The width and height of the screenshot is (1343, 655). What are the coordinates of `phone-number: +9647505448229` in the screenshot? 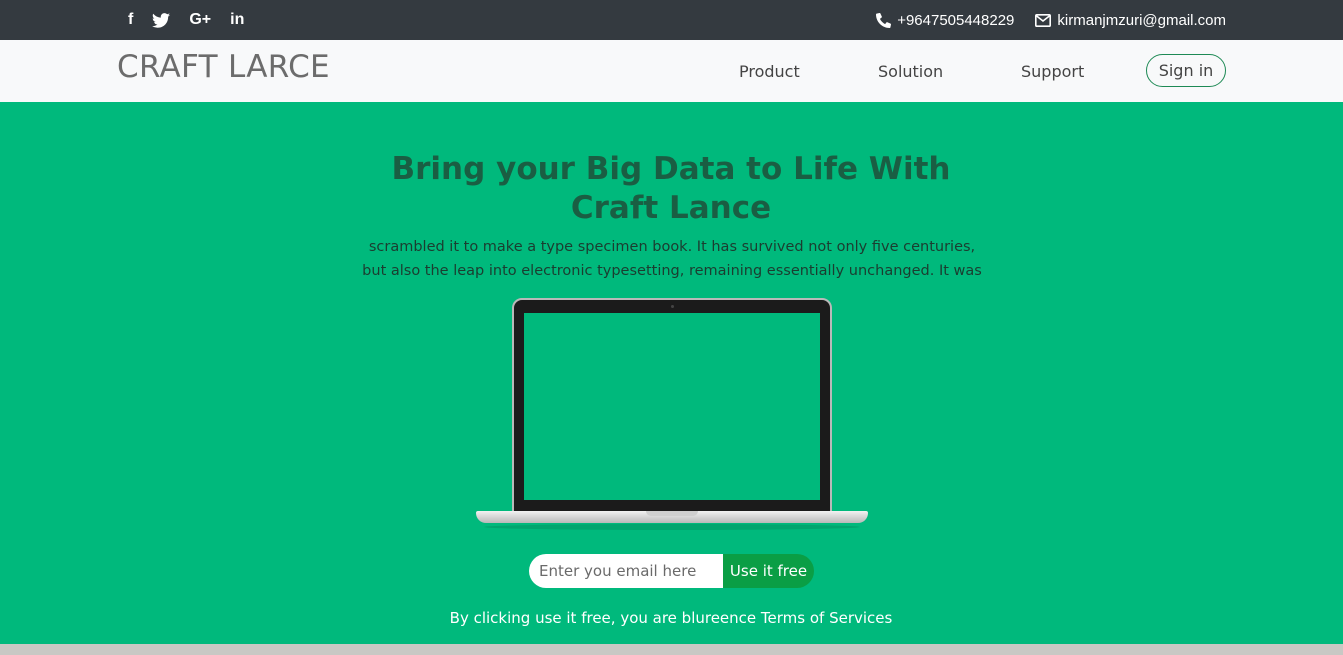 It's located at (956, 20).